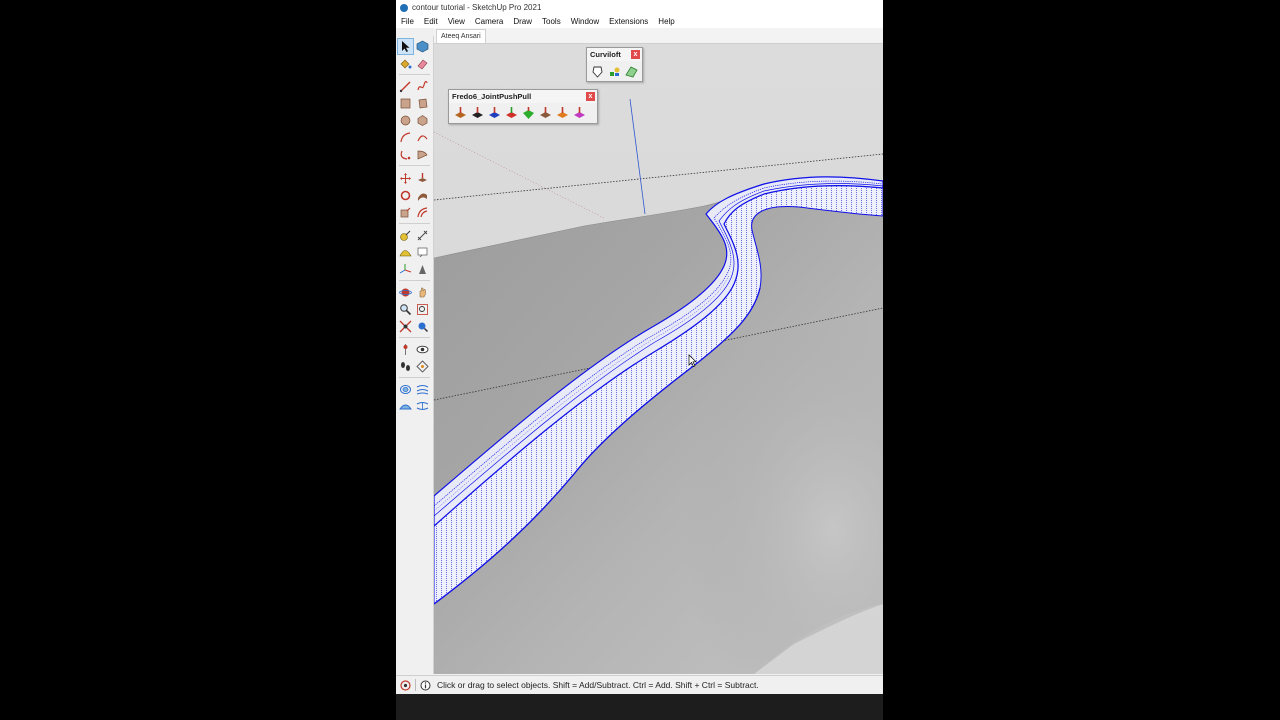 This screenshot has height=720, width=1280. I want to click on section-plane-icon, so click(422, 366).